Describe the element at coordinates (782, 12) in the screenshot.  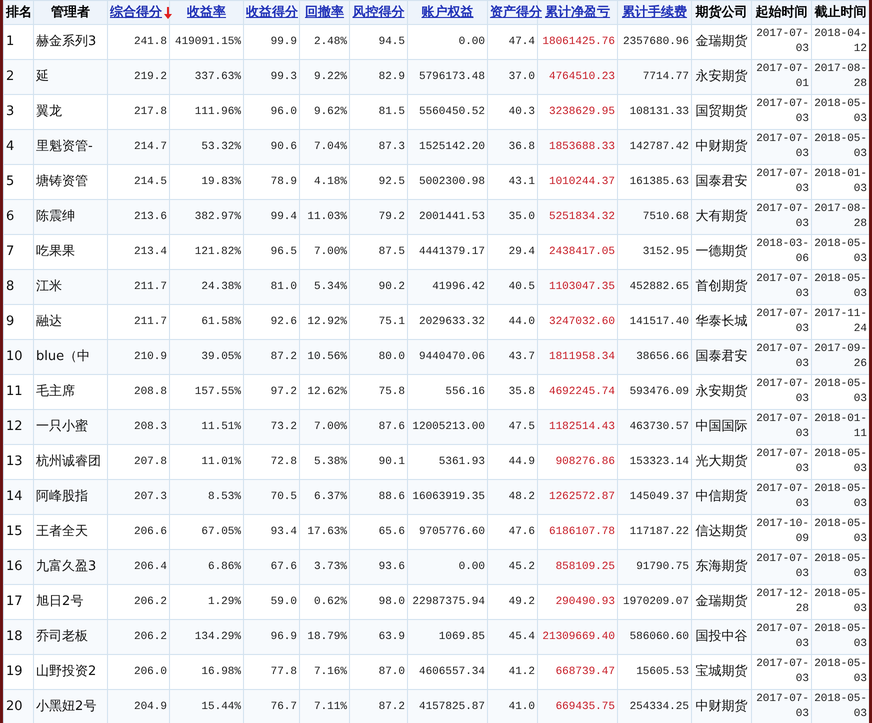
I see `column-header: 起始时间` at that location.